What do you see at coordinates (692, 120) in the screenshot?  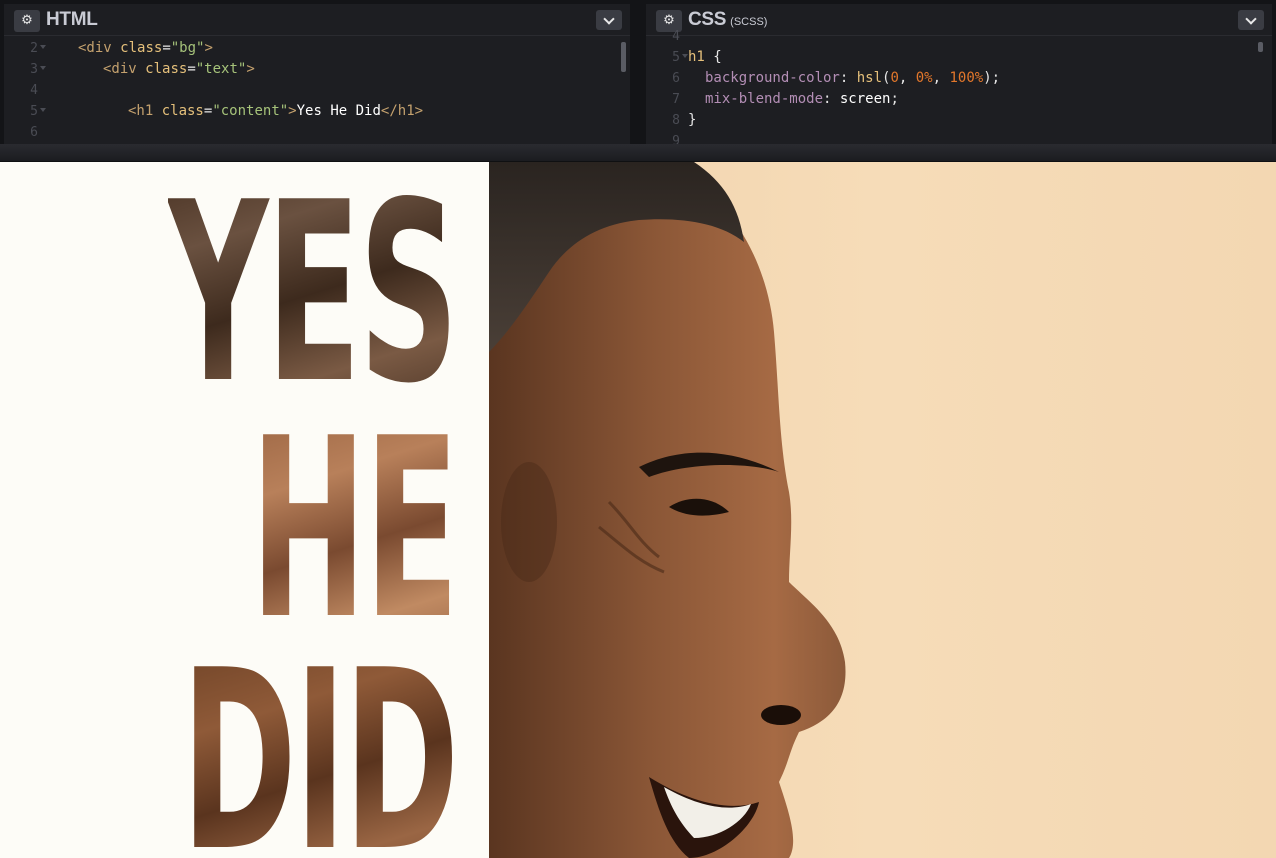 I see `code-text: }` at bounding box center [692, 120].